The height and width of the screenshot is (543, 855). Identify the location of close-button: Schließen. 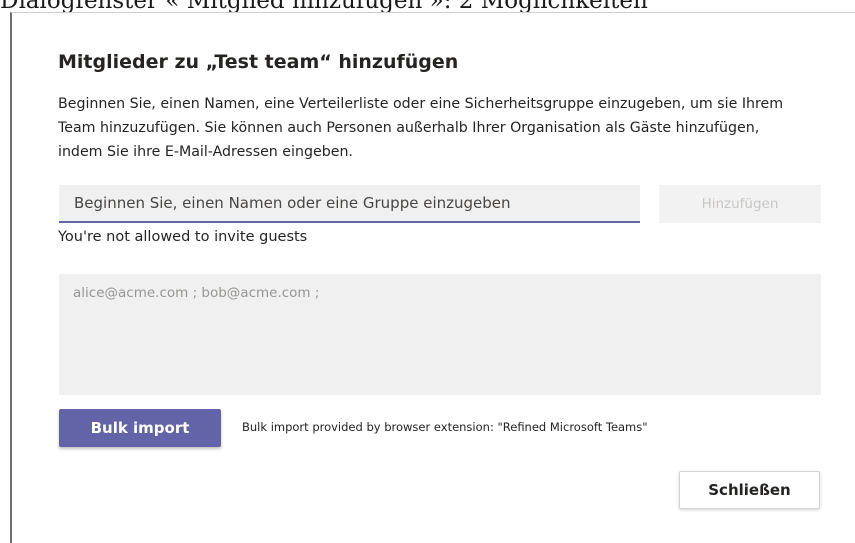
(749, 490).